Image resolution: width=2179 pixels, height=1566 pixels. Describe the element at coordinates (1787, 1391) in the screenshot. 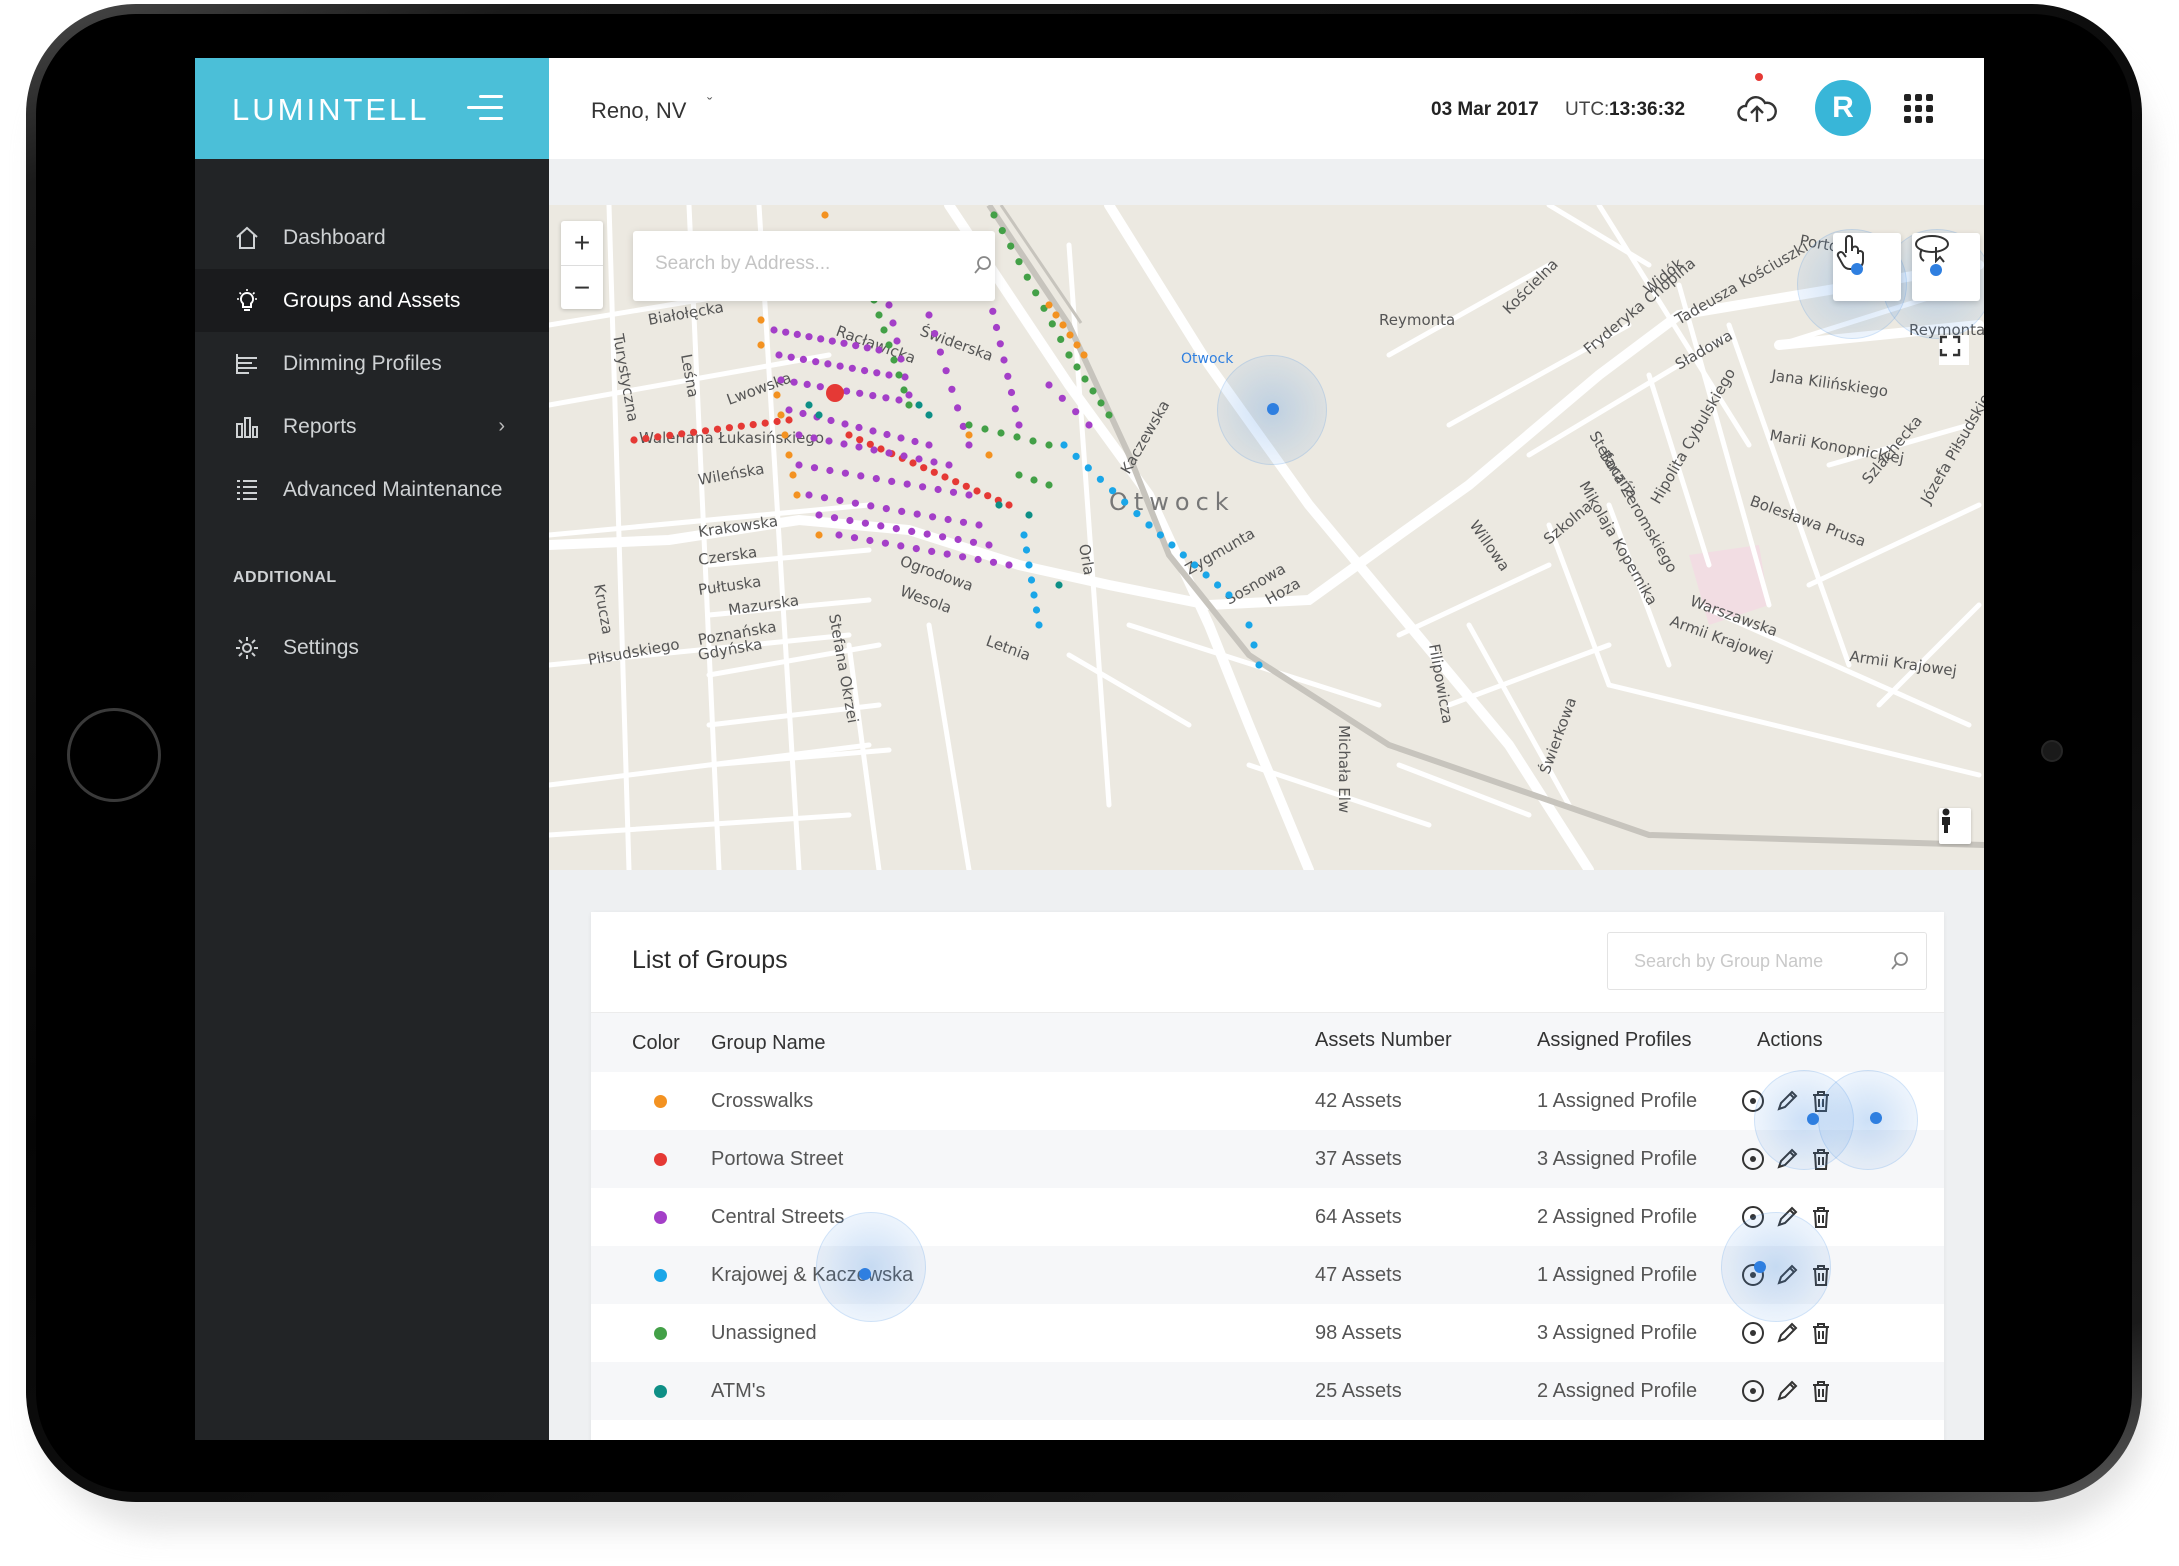

I see `pencil-icon` at that location.